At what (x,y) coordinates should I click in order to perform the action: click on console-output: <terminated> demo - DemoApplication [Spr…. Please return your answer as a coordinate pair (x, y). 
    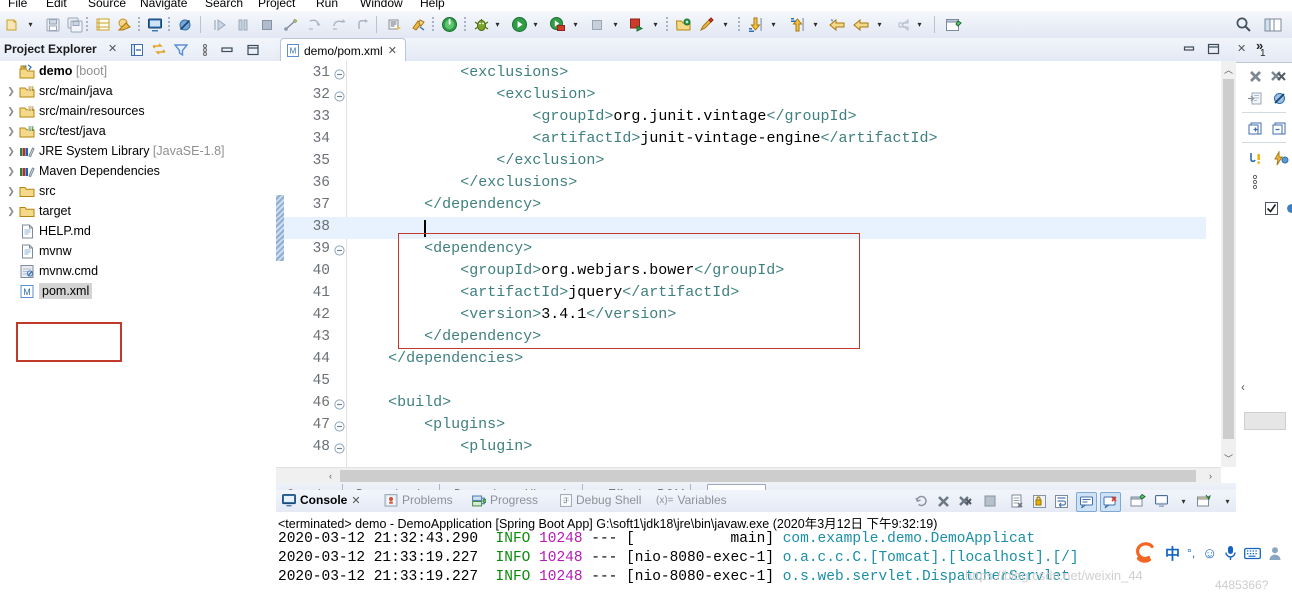
    Looking at the image, I should click on (756, 557).